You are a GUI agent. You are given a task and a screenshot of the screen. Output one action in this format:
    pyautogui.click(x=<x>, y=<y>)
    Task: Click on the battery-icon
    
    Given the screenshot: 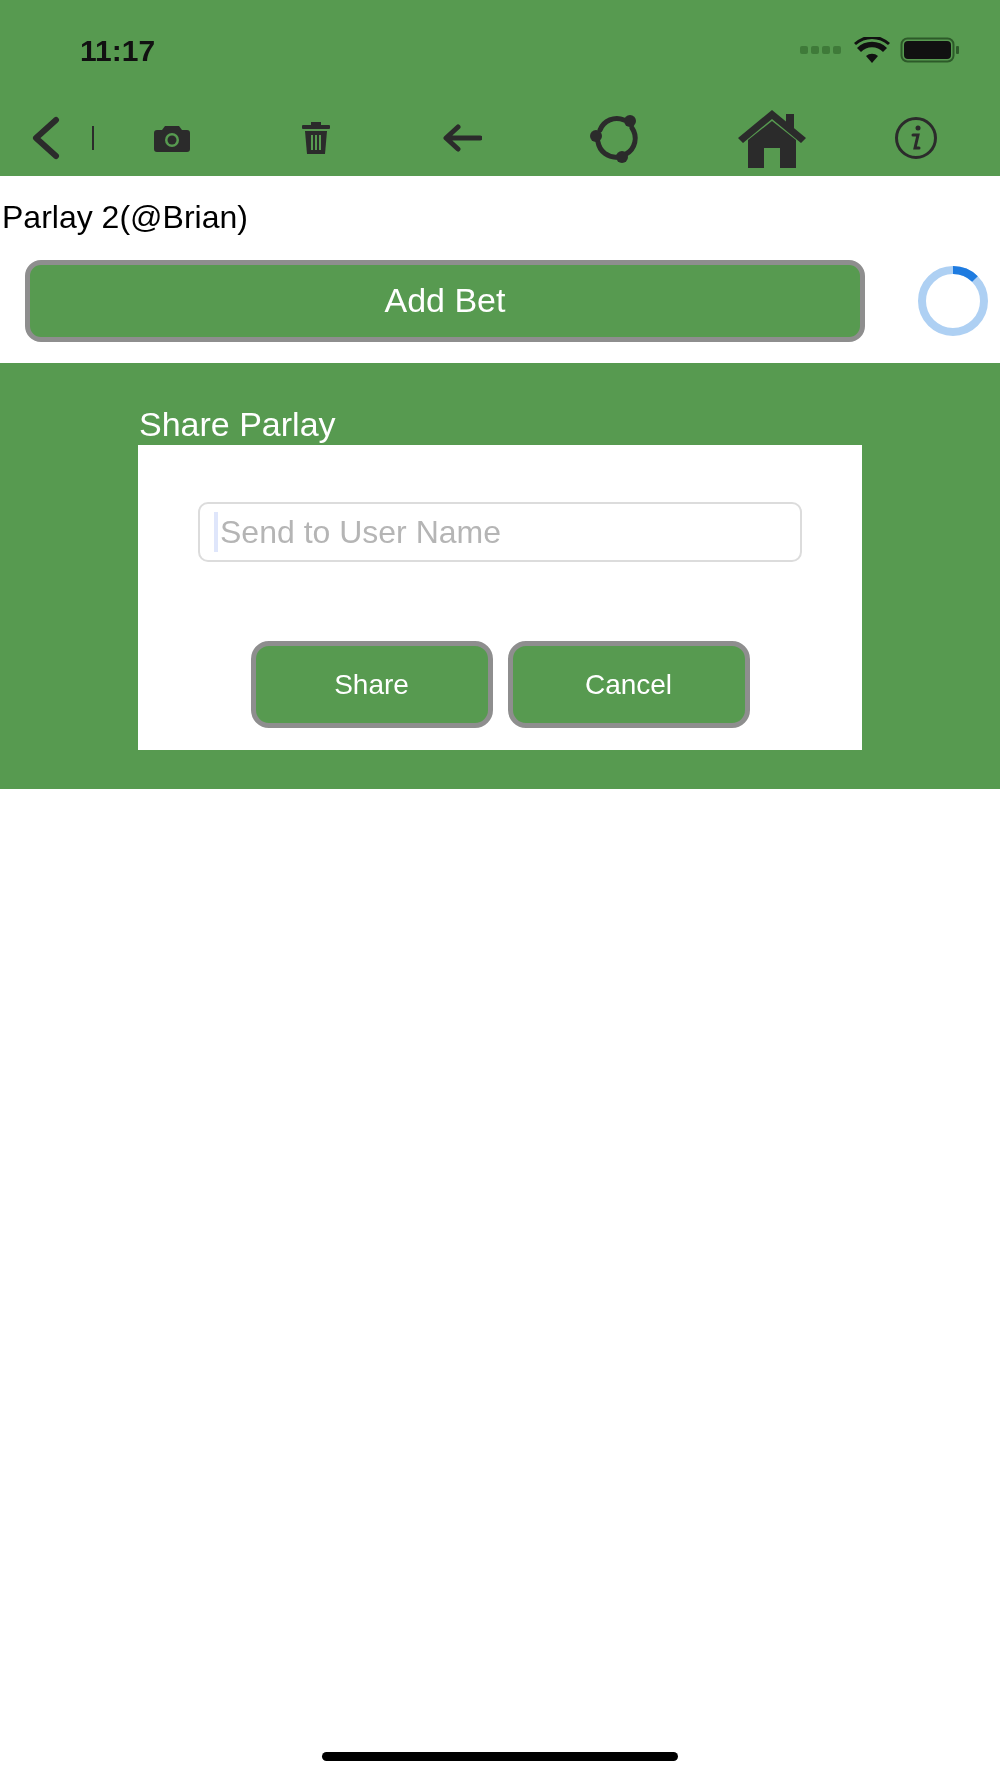 What is the action you would take?
    pyautogui.click(x=930, y=50)
    